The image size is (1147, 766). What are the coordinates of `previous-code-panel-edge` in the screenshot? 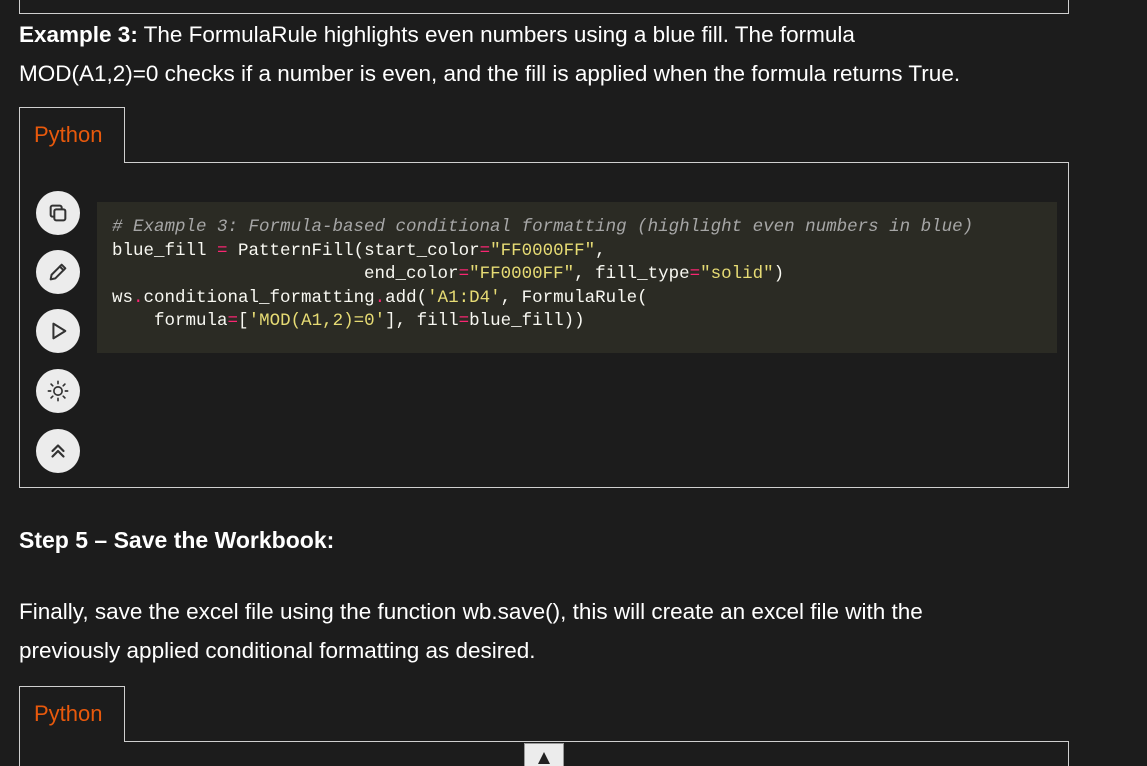 It's located at (544, 7).